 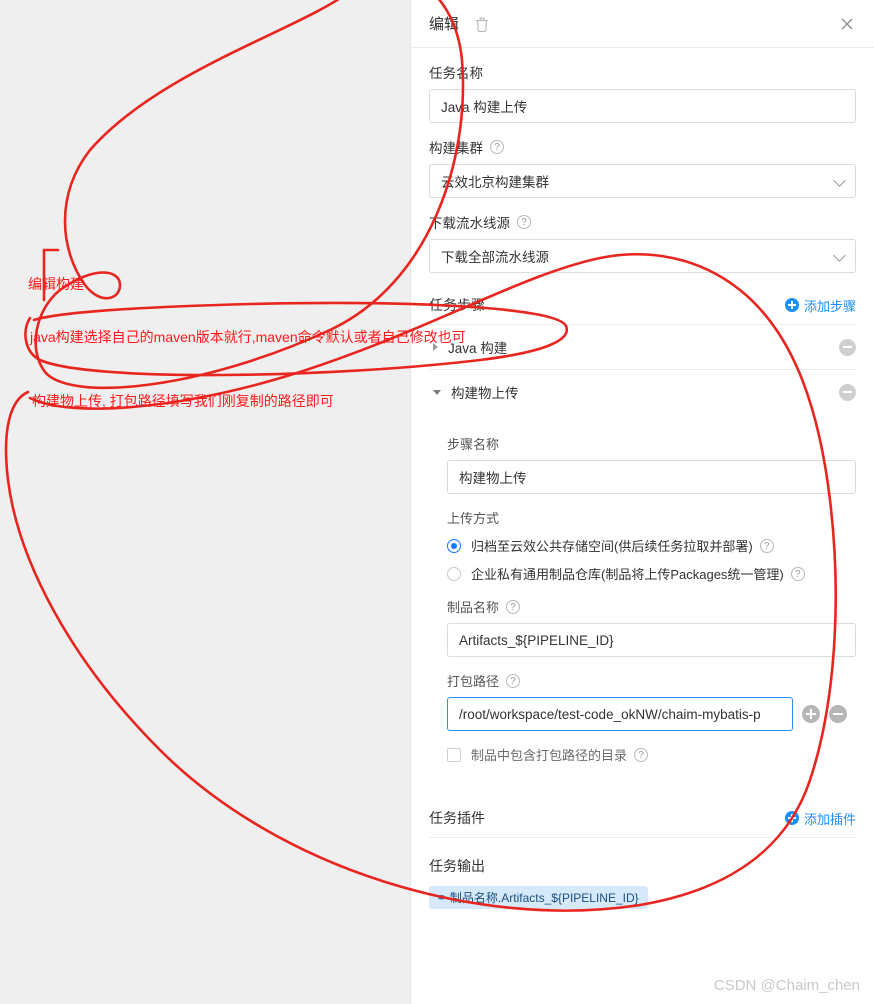 I want to click on upload-method-label: 上传方式, so click(x=473, y=518).